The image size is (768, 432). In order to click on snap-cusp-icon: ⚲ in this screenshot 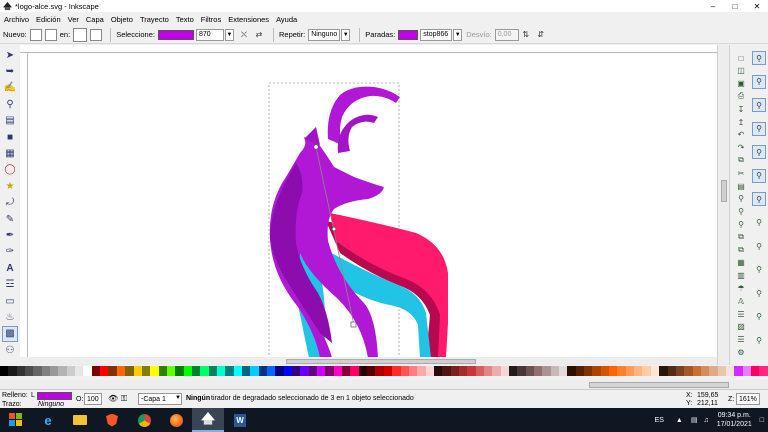, I will do `click(759, 199)`.